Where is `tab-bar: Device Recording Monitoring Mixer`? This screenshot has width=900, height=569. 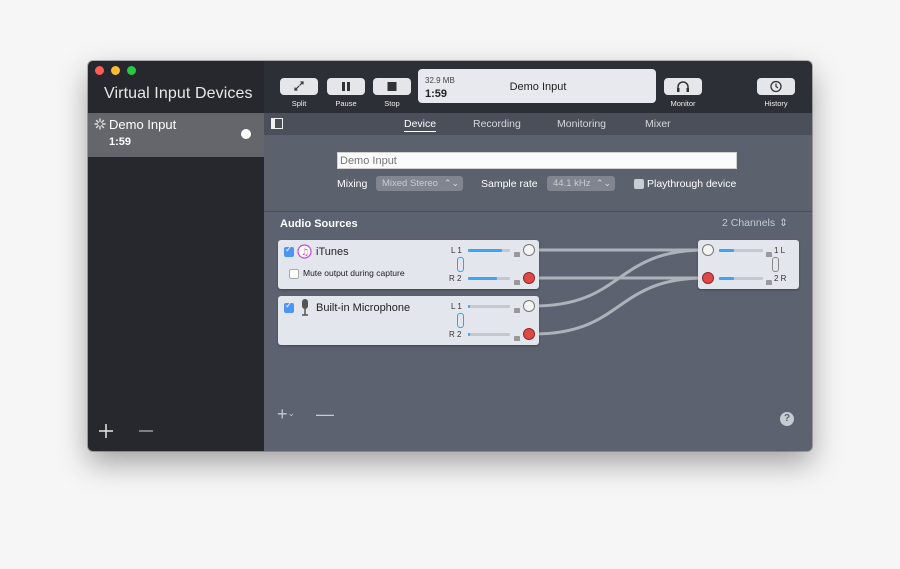
tab-bar: Device Recording Monitoring Mixer is located at coordinates (538, 124).